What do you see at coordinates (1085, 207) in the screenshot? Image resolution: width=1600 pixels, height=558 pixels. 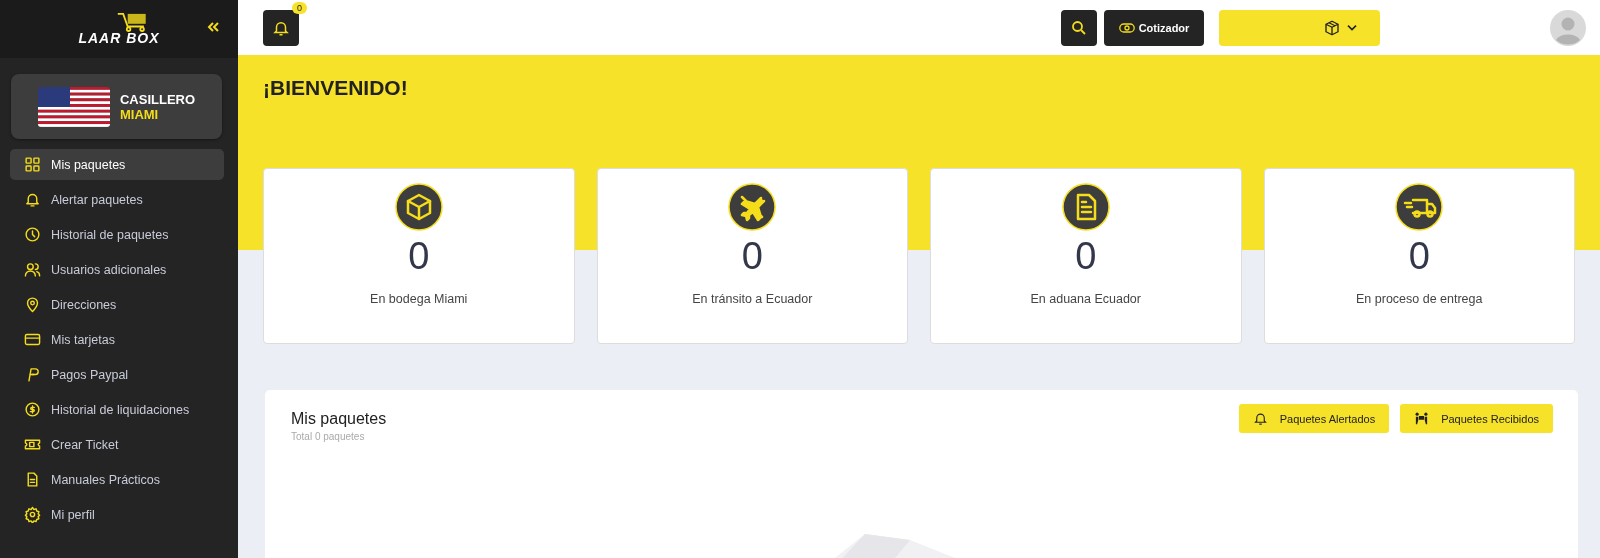 I see `document-icon` at bounding box center [1085, 207].